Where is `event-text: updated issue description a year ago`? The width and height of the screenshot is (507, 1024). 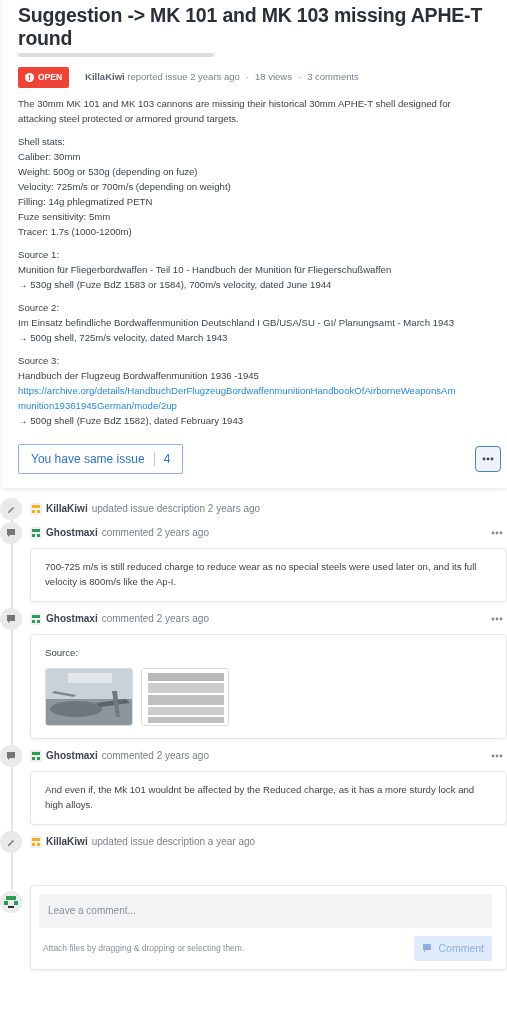 event-text: updated issue description a year ago is located at coordinates (173, 842).